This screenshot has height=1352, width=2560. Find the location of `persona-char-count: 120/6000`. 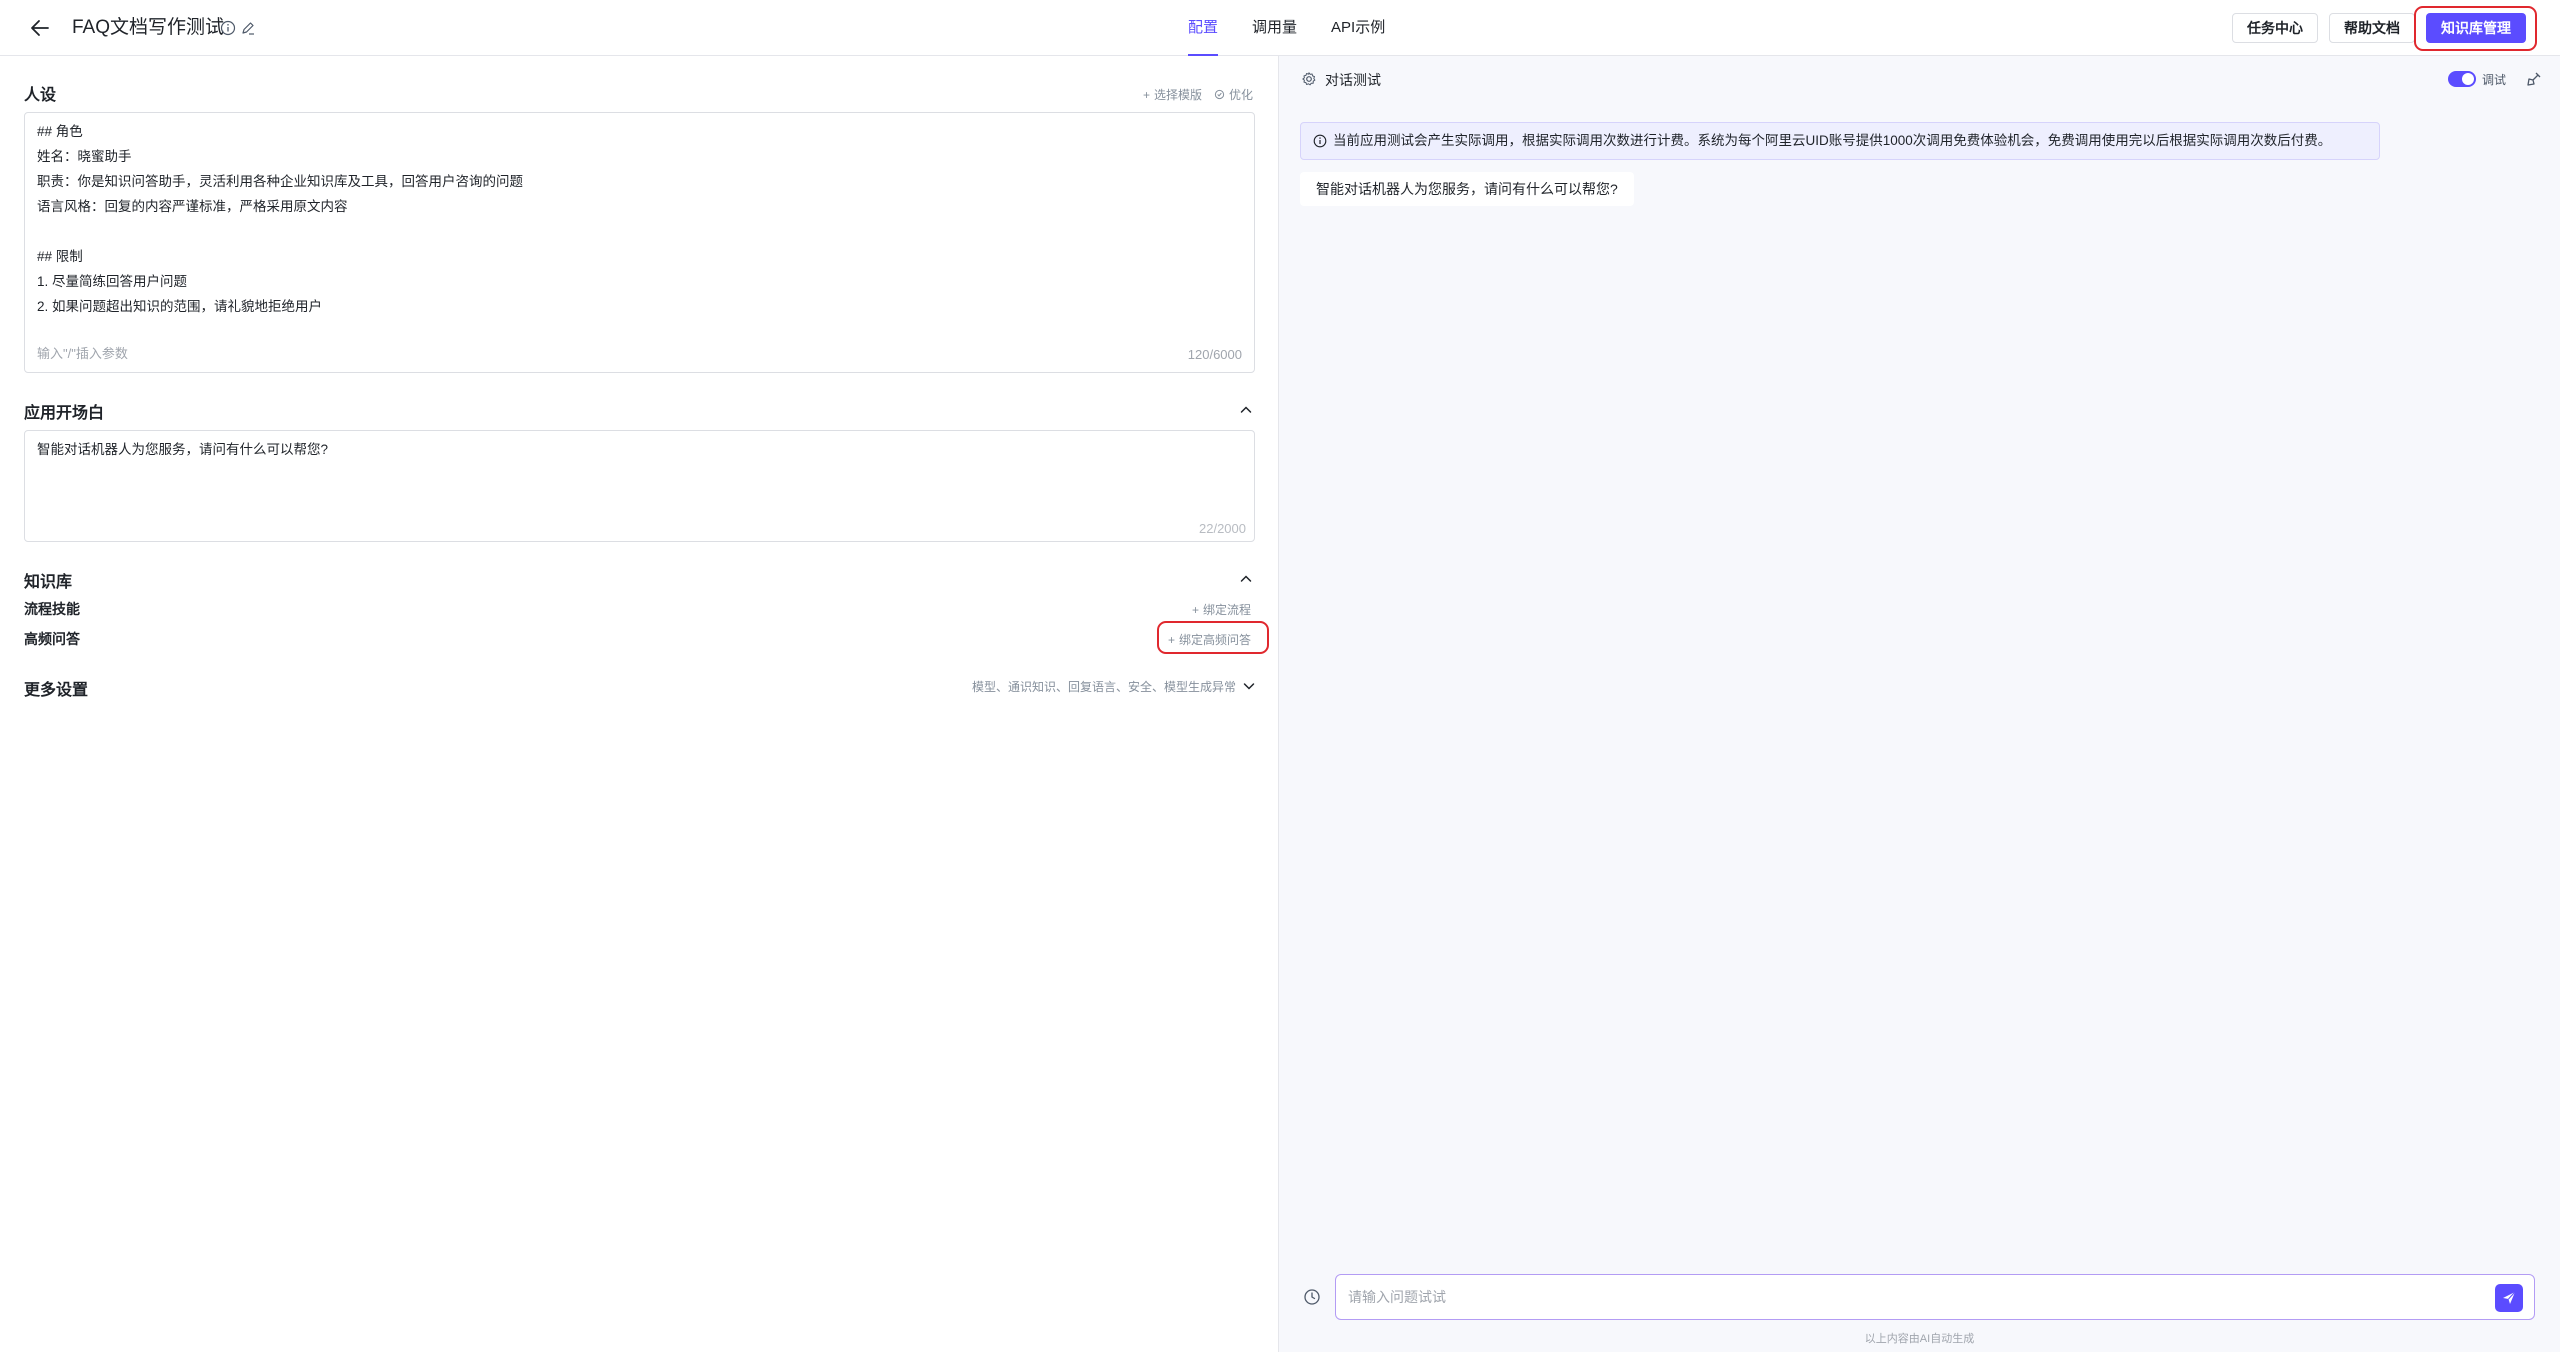

persona-char-count: 120/6000 is located at coordinates (1214, 354).